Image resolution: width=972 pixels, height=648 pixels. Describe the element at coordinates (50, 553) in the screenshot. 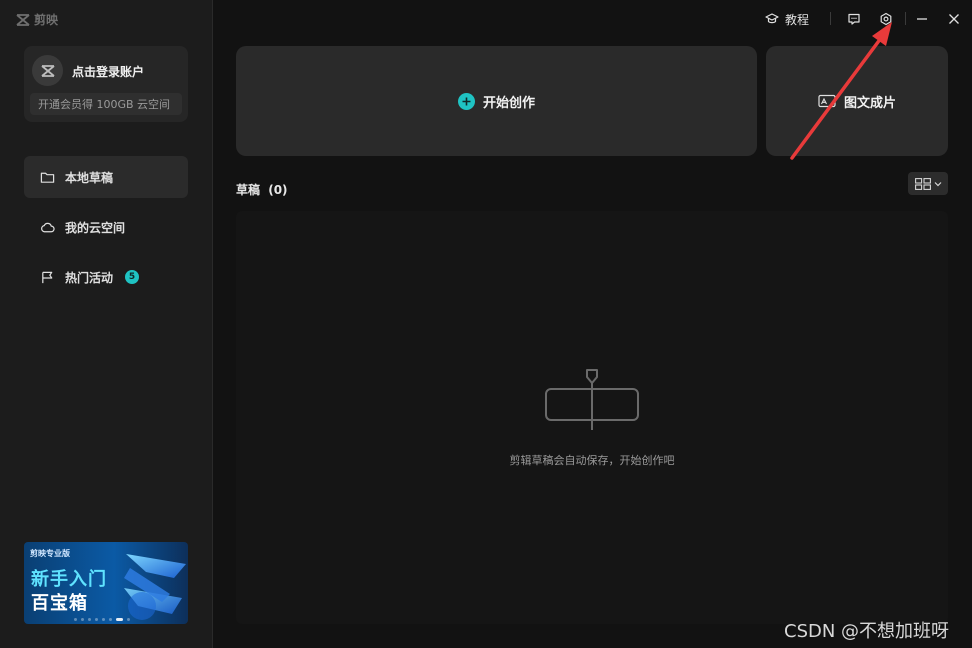

I see `banner-brand: 剪映专业版` at that location.